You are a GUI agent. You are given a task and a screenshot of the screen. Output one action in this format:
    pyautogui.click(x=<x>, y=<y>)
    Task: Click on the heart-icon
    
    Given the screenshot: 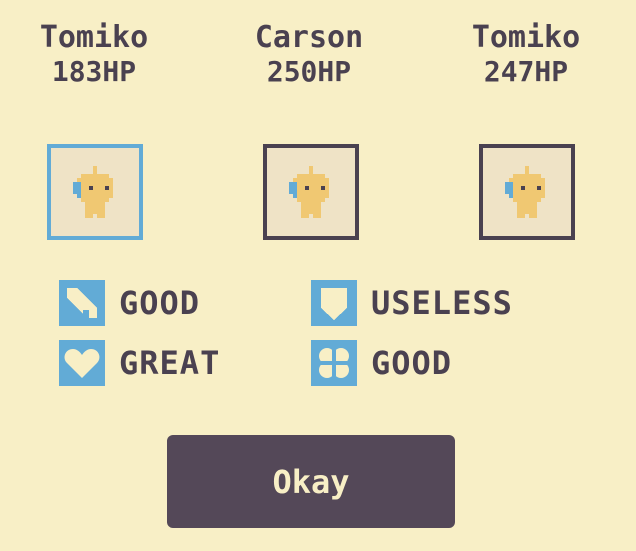 What is the action you would take?
    pyautogui.click(x=82, y=363)
    